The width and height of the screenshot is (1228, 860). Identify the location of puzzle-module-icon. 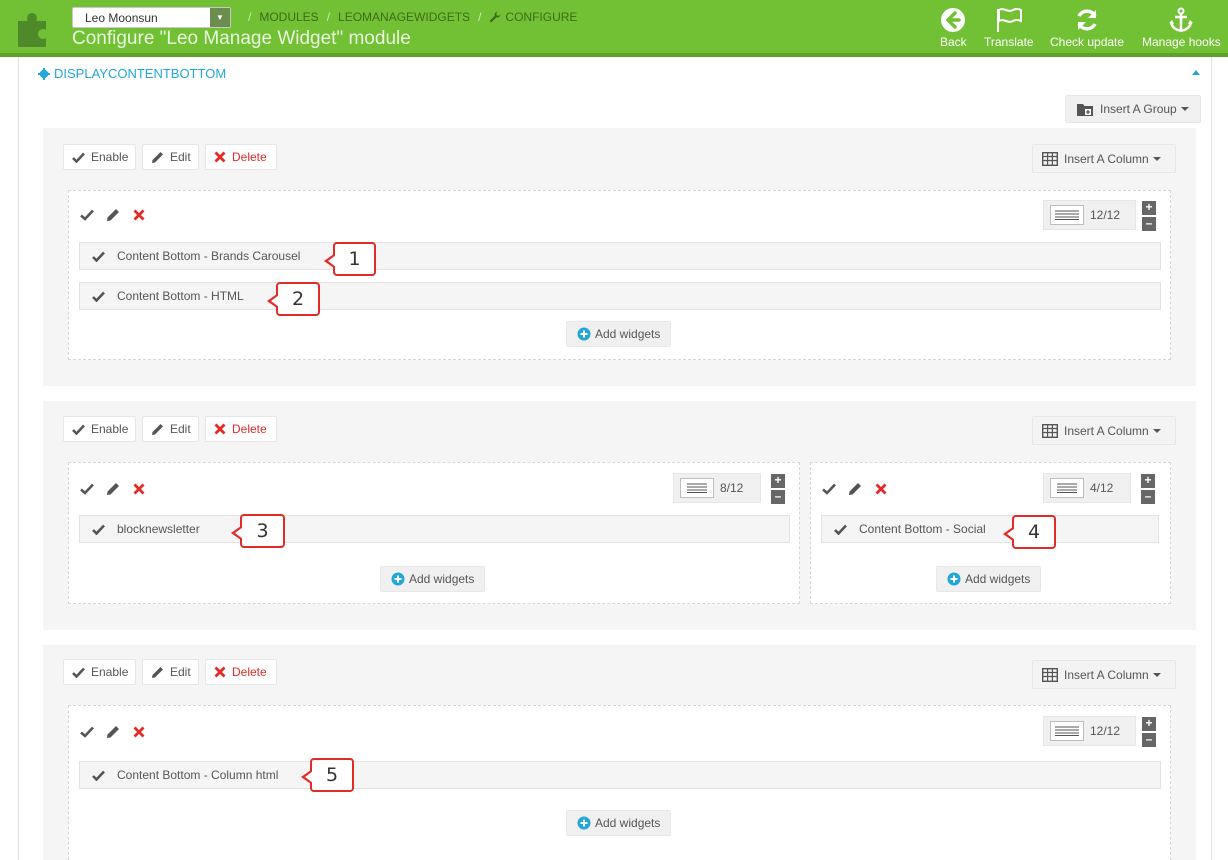
(32, 30).